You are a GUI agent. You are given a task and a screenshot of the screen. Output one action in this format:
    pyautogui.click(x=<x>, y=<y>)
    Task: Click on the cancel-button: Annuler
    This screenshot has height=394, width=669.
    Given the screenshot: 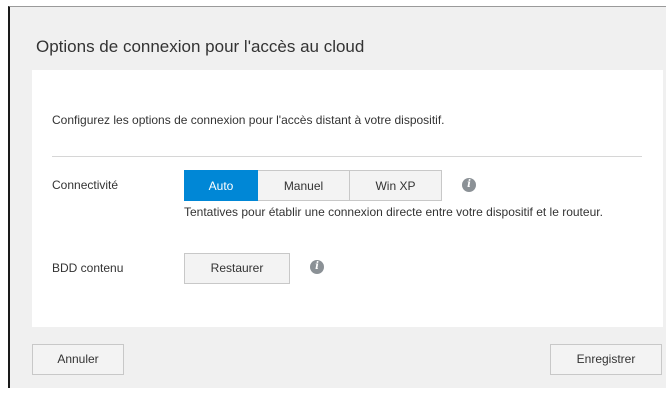 What is the action you would take?
    pyautogui.click(x=78, y=359)
    